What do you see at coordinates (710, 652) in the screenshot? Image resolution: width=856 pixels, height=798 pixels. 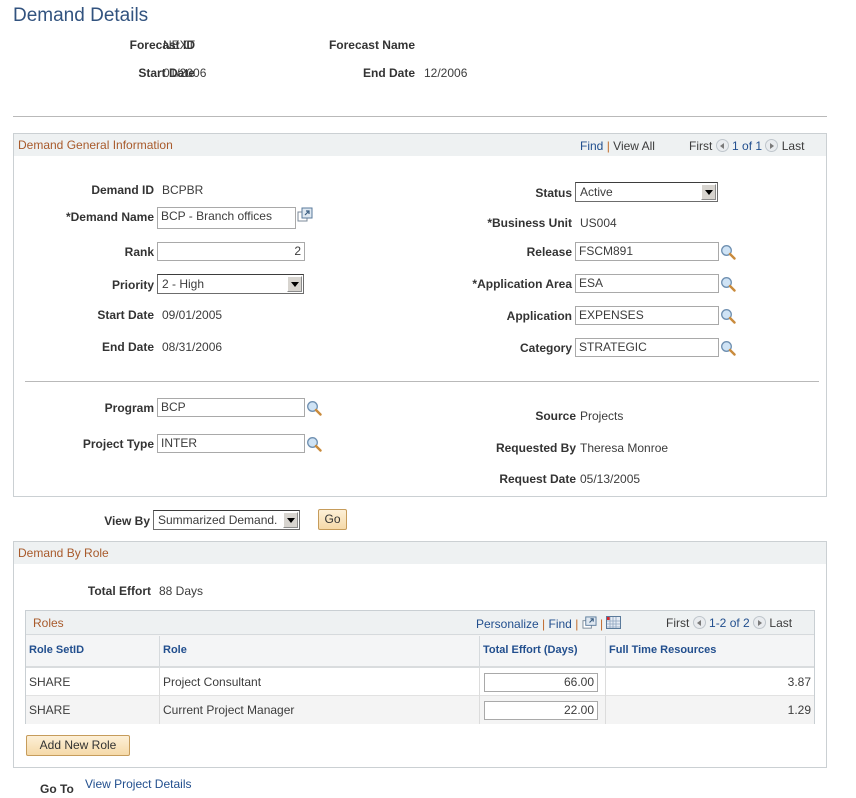 I see `column-header-full-time-resources: Full Time Resources` at bounding box center [710, 652].